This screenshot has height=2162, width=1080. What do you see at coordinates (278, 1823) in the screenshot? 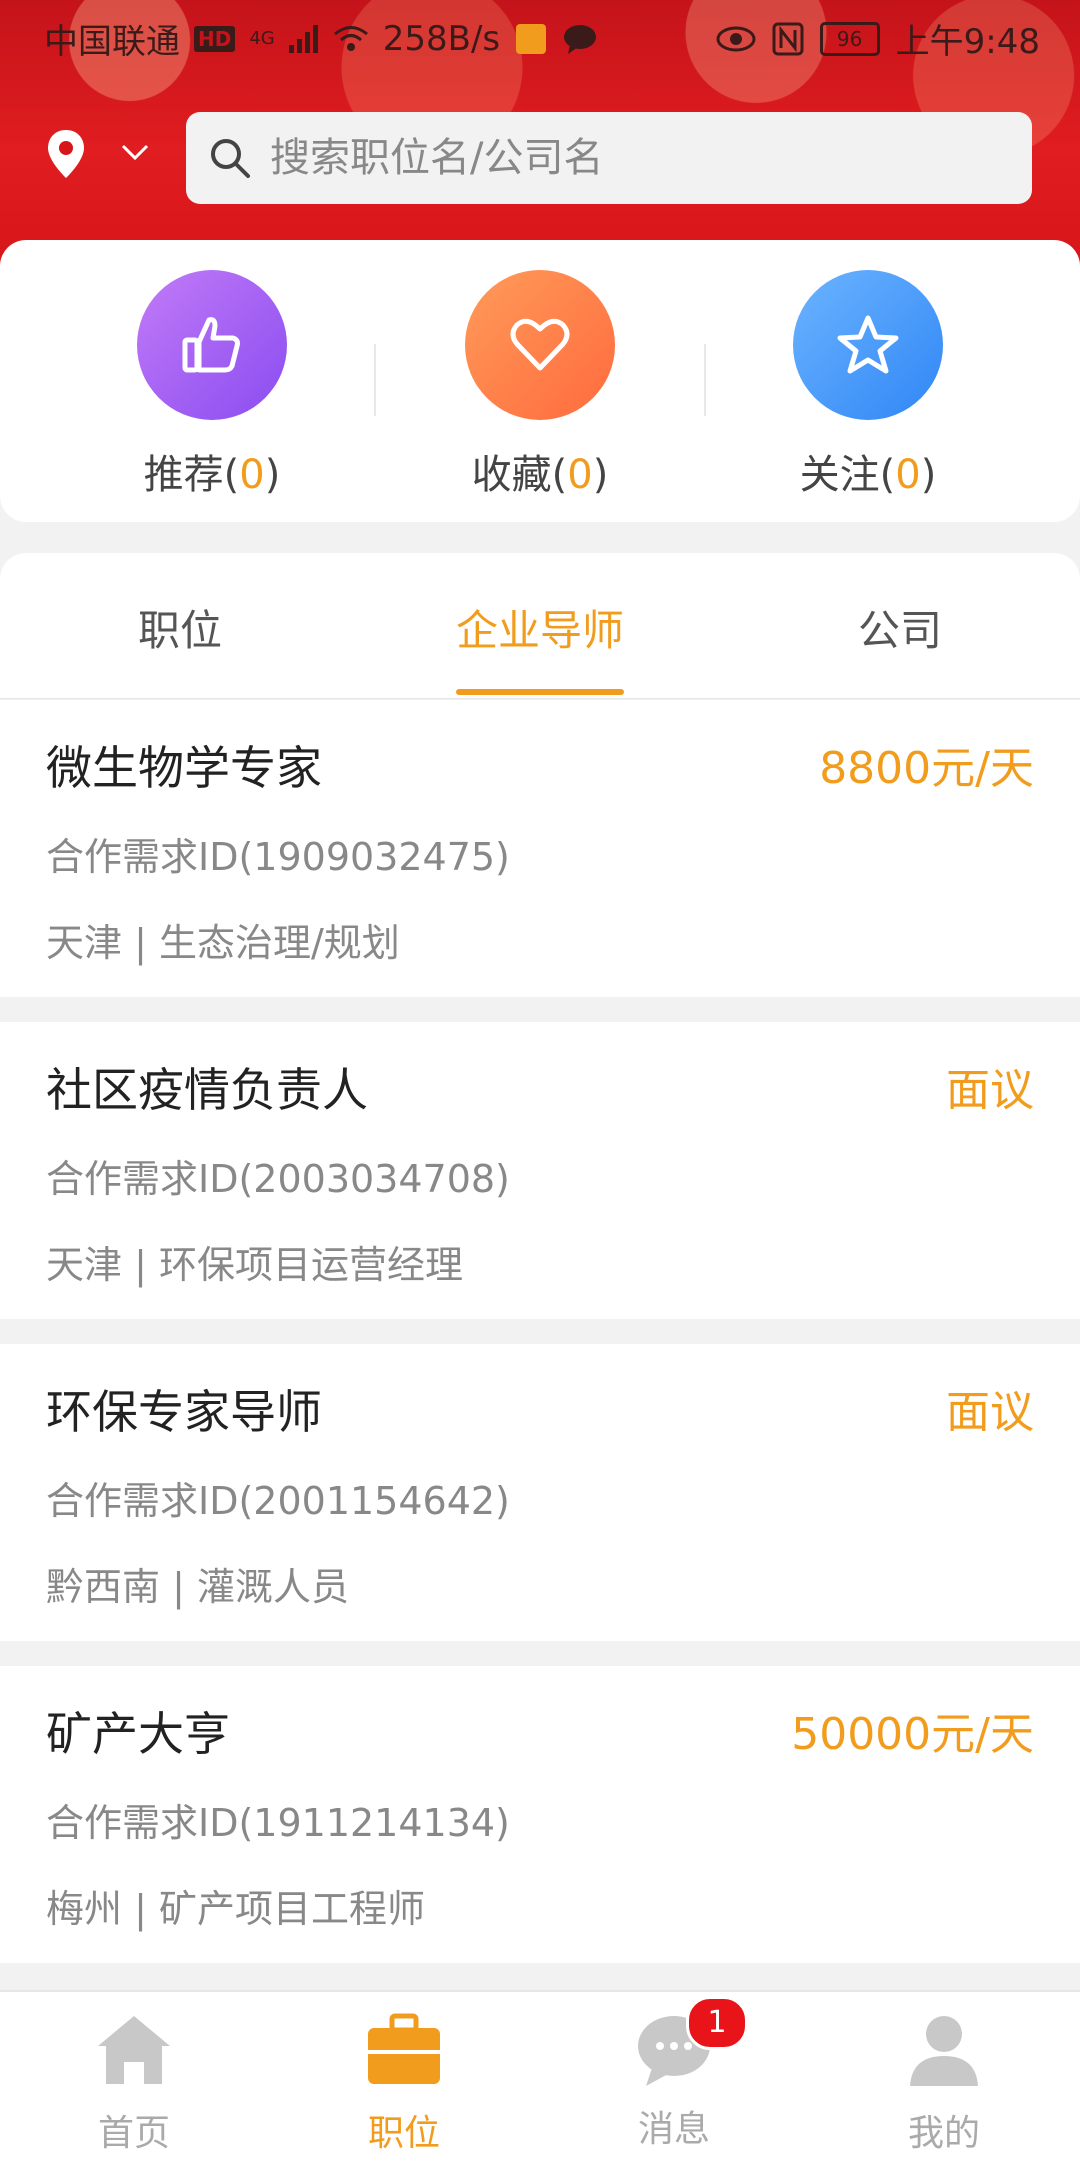
I see `listing-id: 合作需求ID(1911214134)` at bounding box center [278, 1823].